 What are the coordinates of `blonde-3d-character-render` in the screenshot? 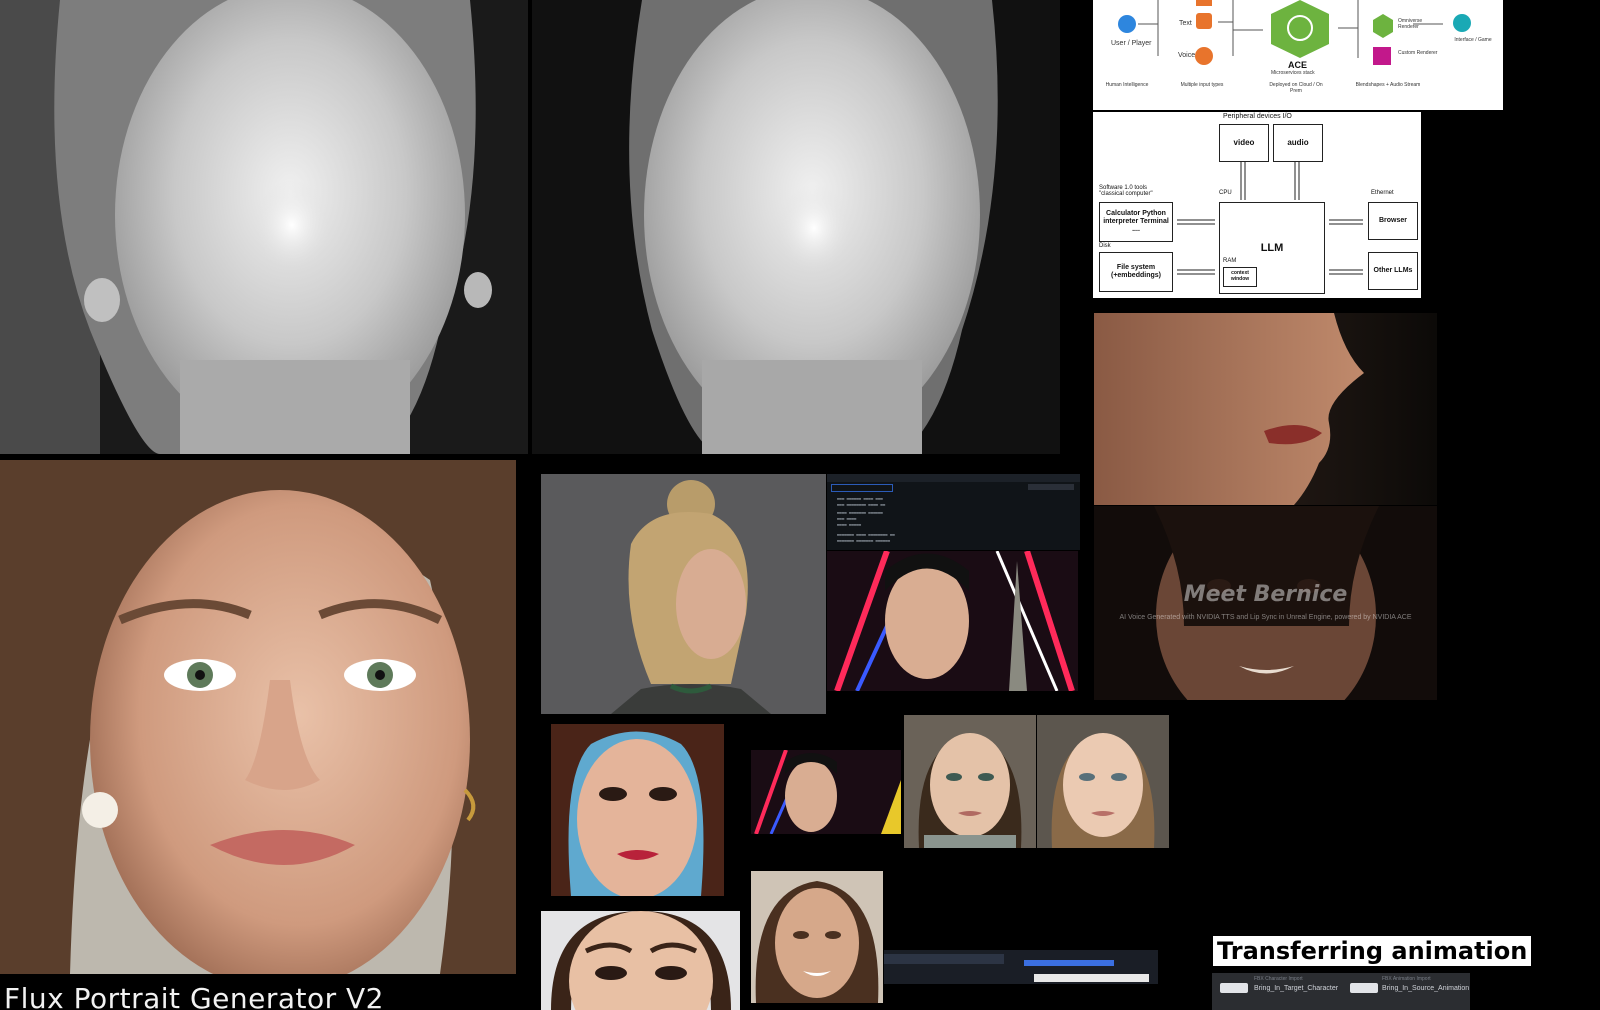 It's located at (683, 594).